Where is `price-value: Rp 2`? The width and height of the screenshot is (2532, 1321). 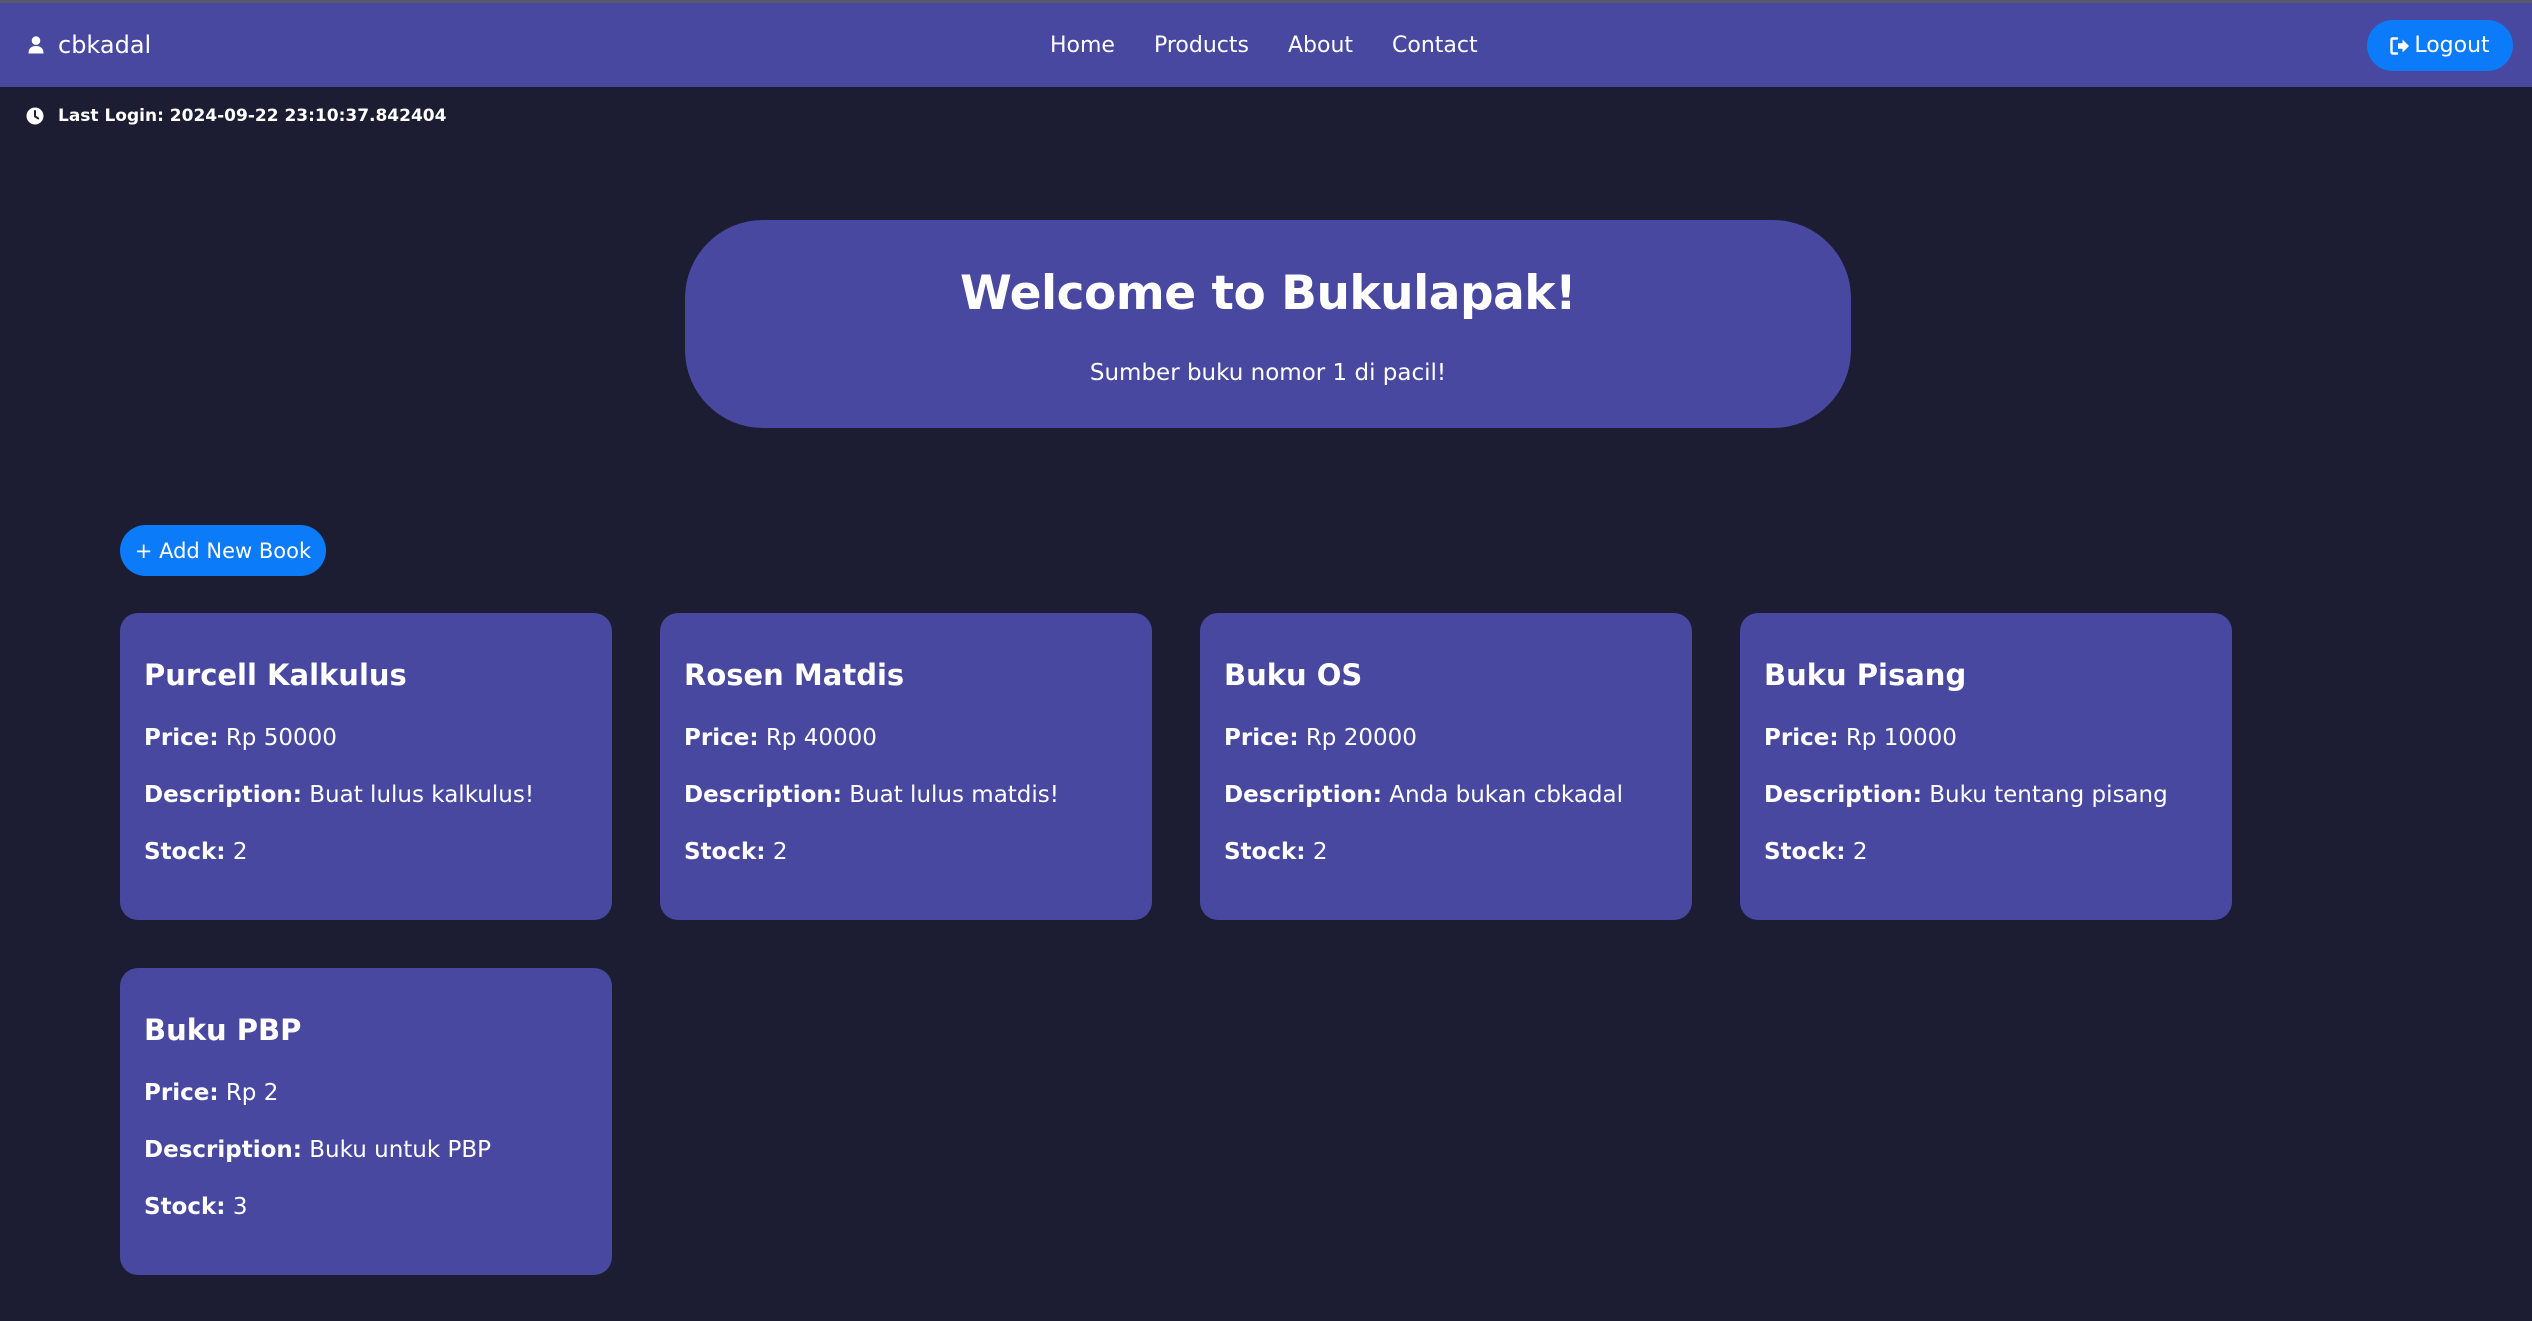 price-value: Rp 2 is located at coordinates (252, 1093).